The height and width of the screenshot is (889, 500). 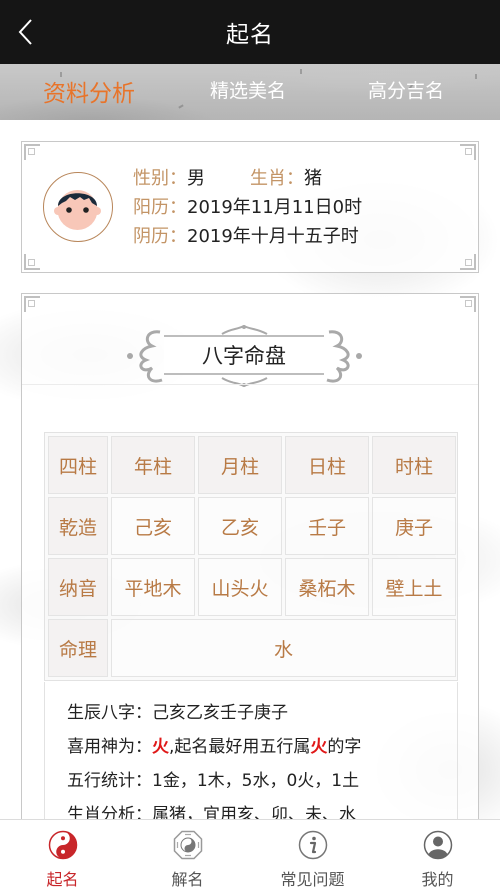 I want to click on tab-naming: 起名, so click(x=62, y=854).